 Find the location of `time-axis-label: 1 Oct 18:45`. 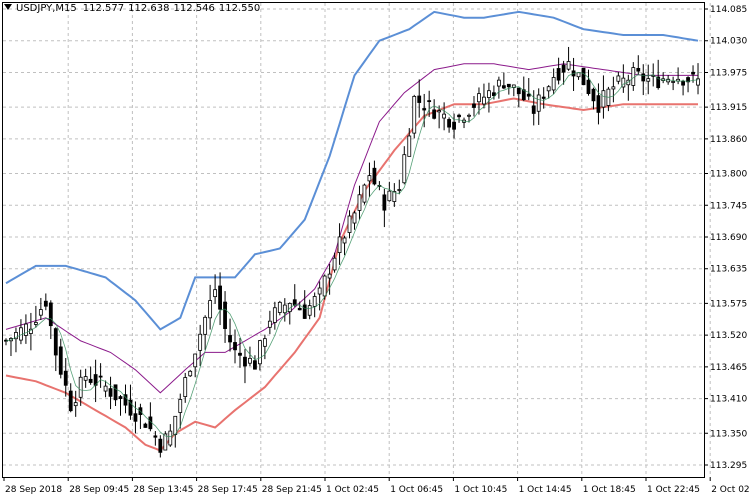

time-axis-label: 1 Oct 18:45 is located at coordinates (609, 490).